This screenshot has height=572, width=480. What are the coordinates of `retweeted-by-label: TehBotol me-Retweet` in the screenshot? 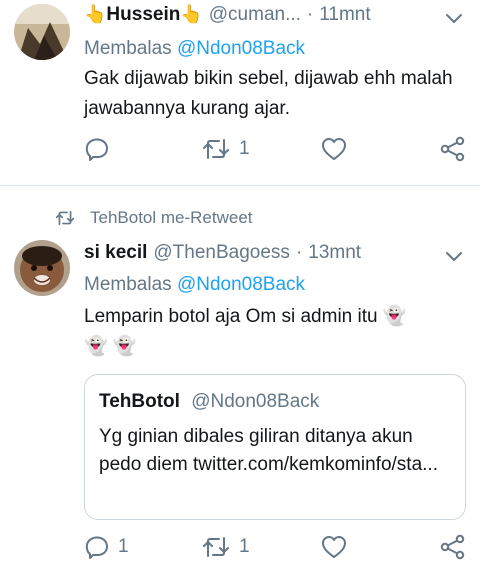 It's located at (171, 218).